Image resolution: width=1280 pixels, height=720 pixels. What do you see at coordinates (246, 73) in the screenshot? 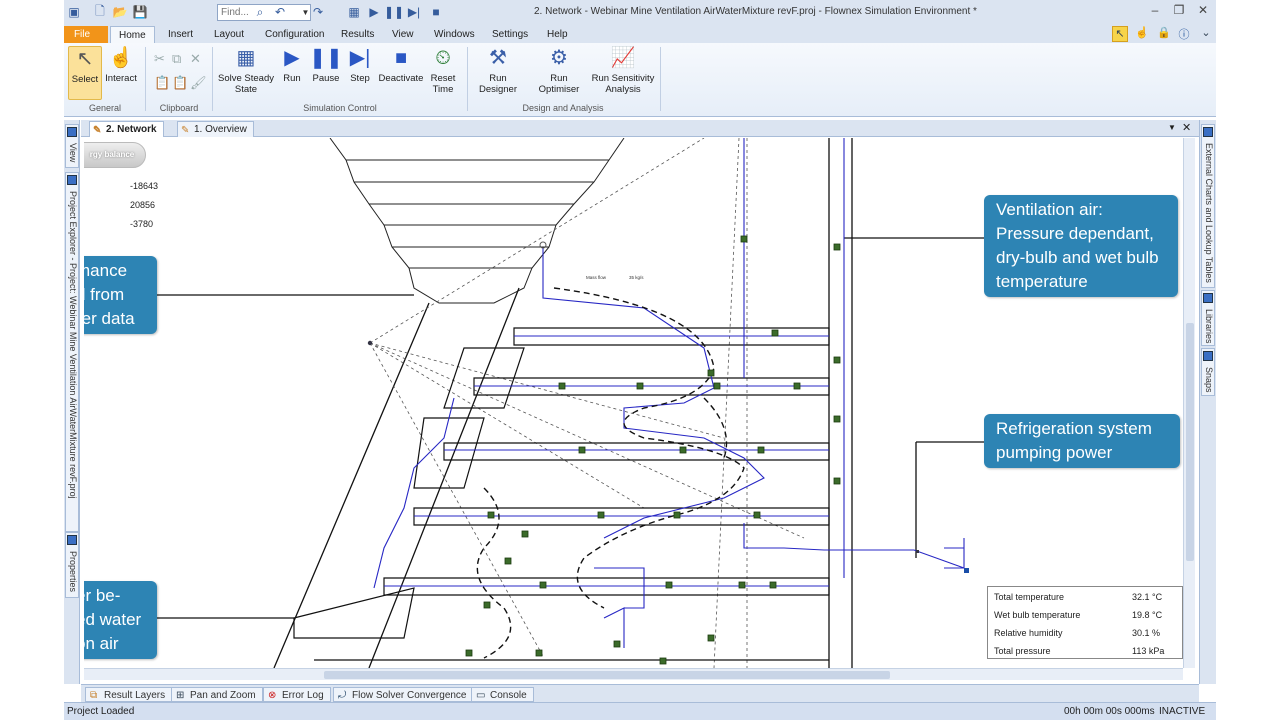
I see `solve-steady-state-button: ▦ Solve Steady State` at bounding box center [246, 73].